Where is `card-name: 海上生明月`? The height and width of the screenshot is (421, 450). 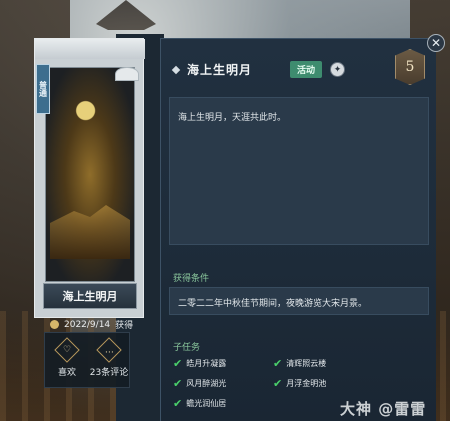
card-name: 海上生明月 is located at coordinates (90, 296).